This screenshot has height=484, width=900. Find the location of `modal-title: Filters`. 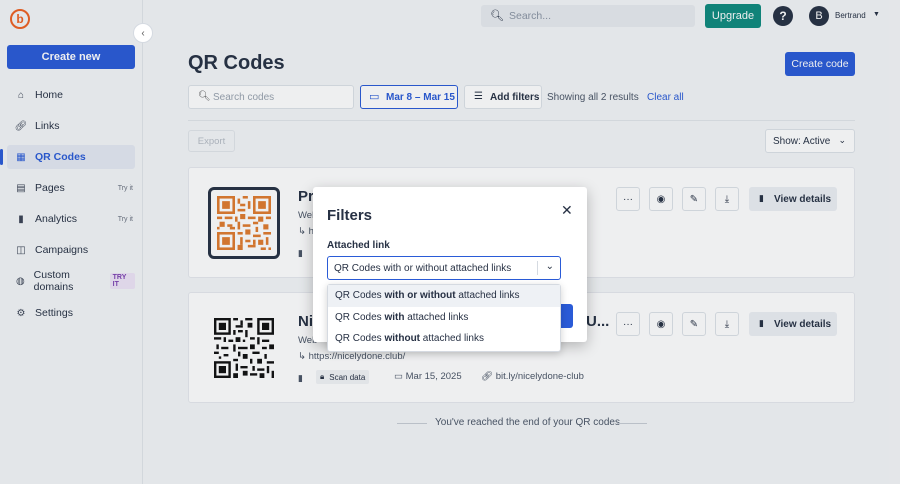

modal-title: Filters is located at coordinates (350, 215).